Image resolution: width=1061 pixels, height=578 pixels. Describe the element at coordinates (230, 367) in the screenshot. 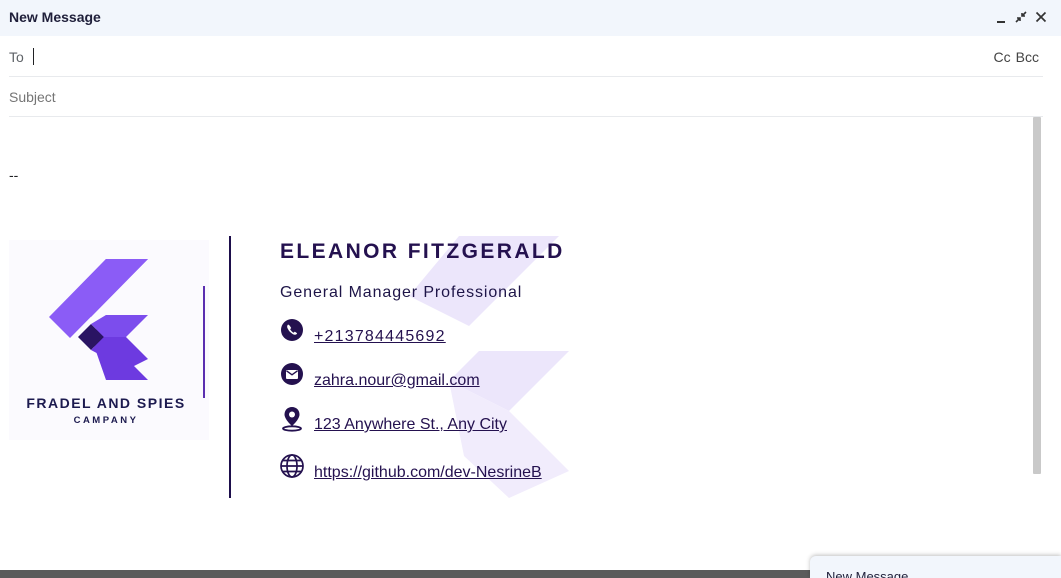

I see `signature-divider` at that location.